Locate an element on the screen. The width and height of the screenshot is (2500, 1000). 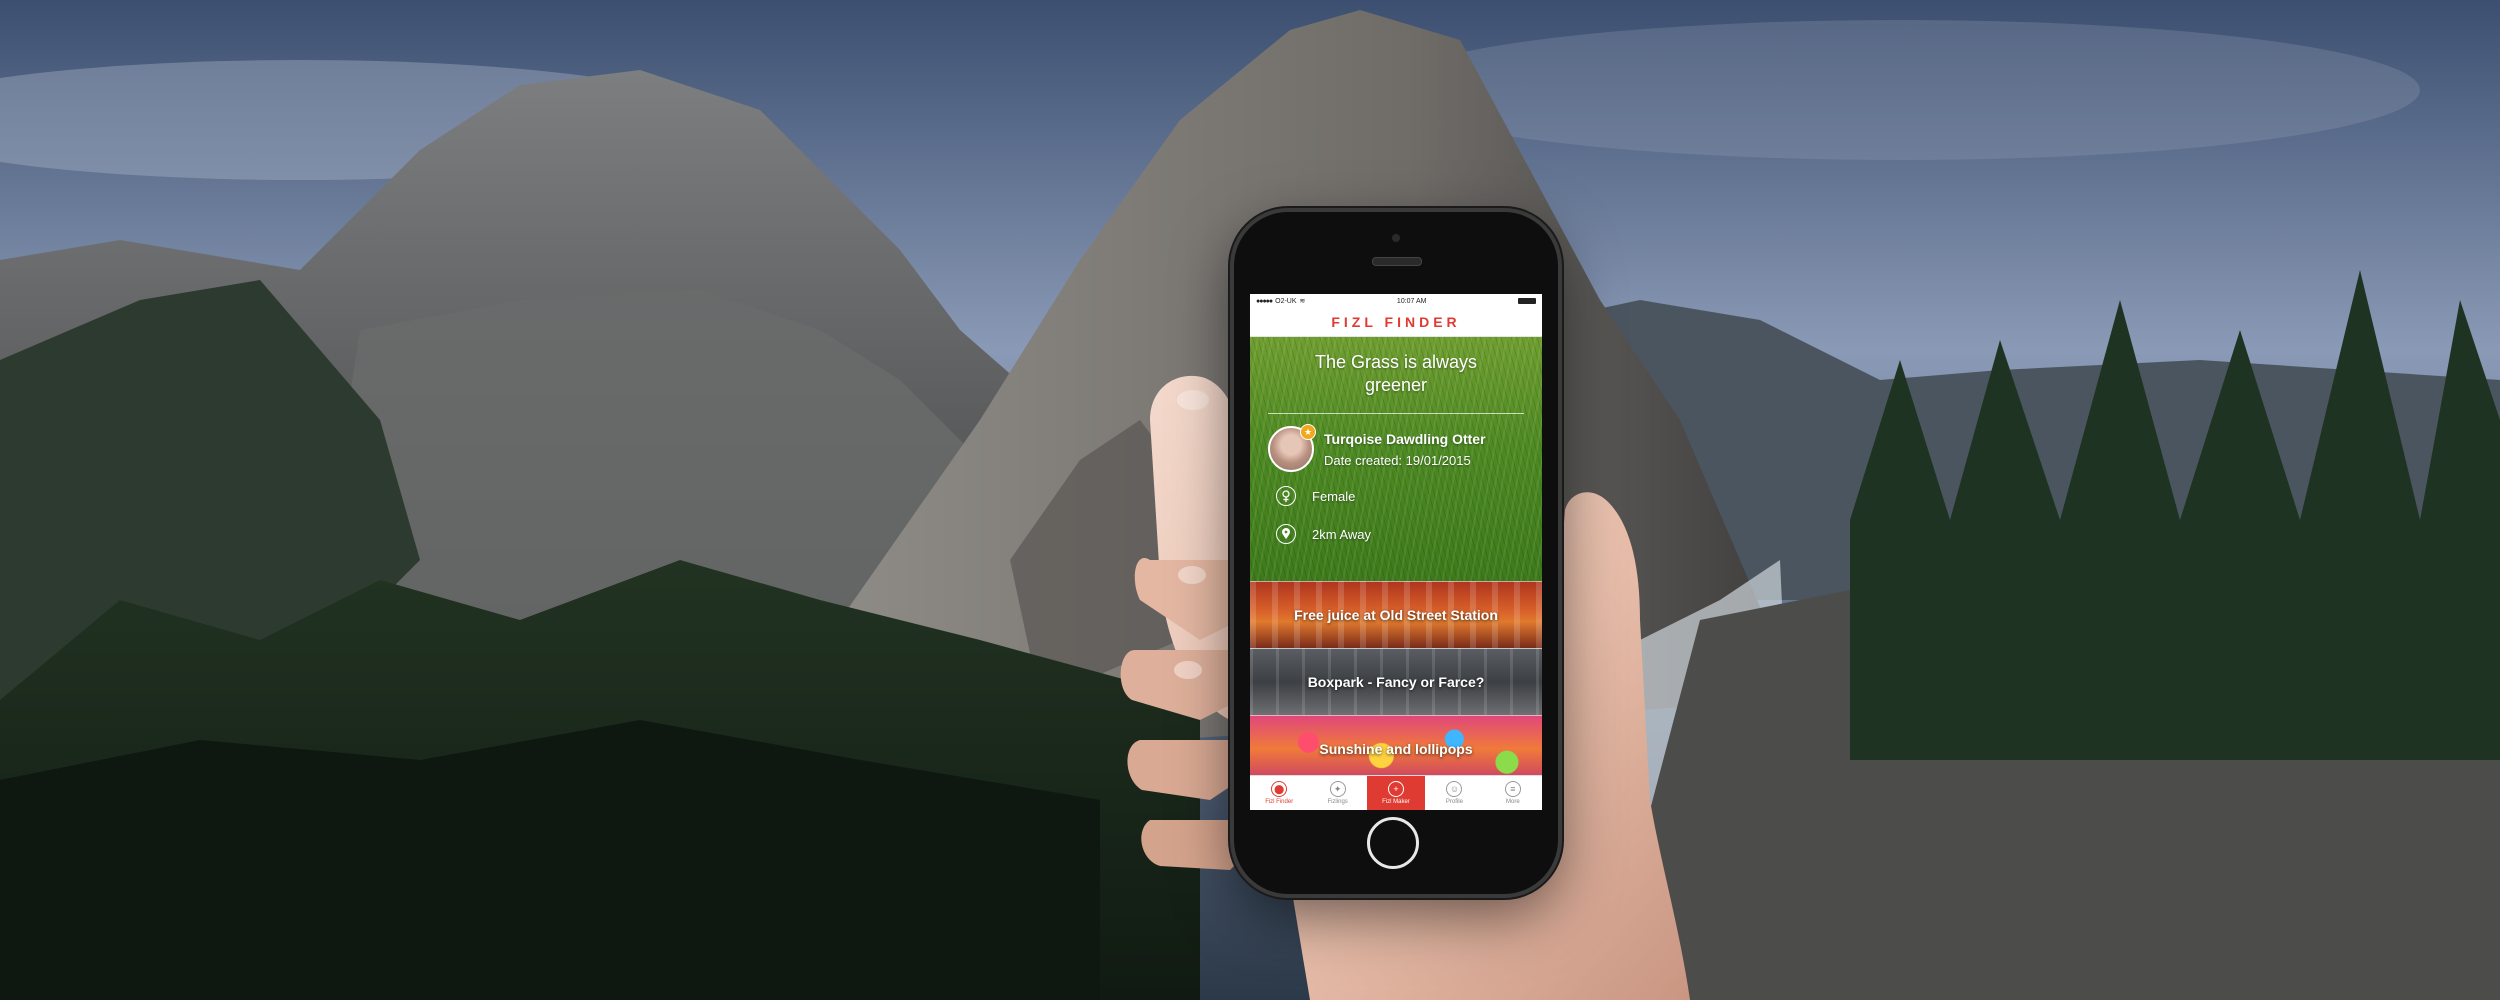
status-bar: ●●●●● O2-UK ≋ 10:07 AM is located at coordinates (1396, 301).